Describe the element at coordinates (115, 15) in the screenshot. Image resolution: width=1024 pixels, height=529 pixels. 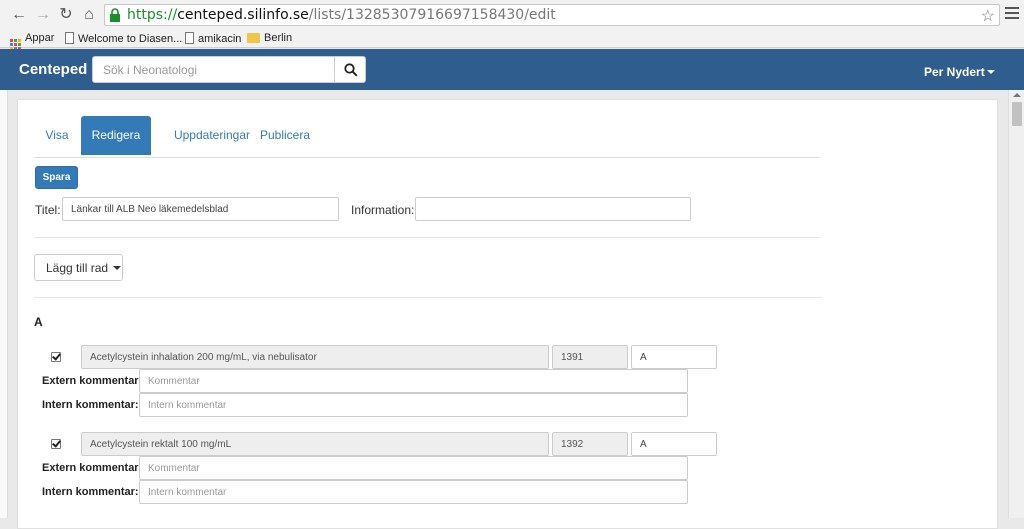
I see `lock-icon` at that location.